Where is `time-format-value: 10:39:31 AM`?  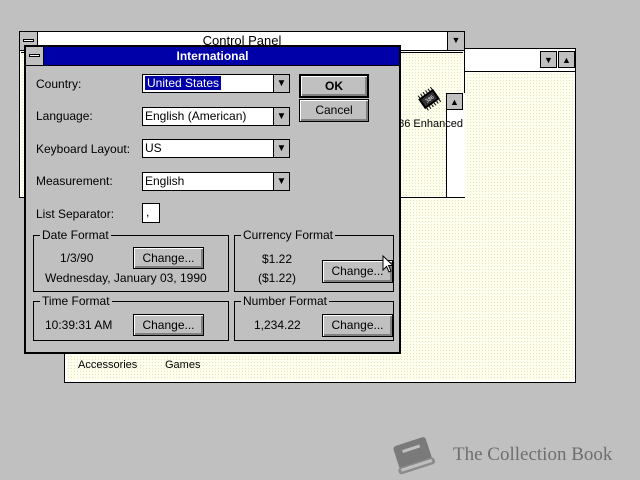
time-format-value: 10:39:31 AM is located at coordinates (79, 325).